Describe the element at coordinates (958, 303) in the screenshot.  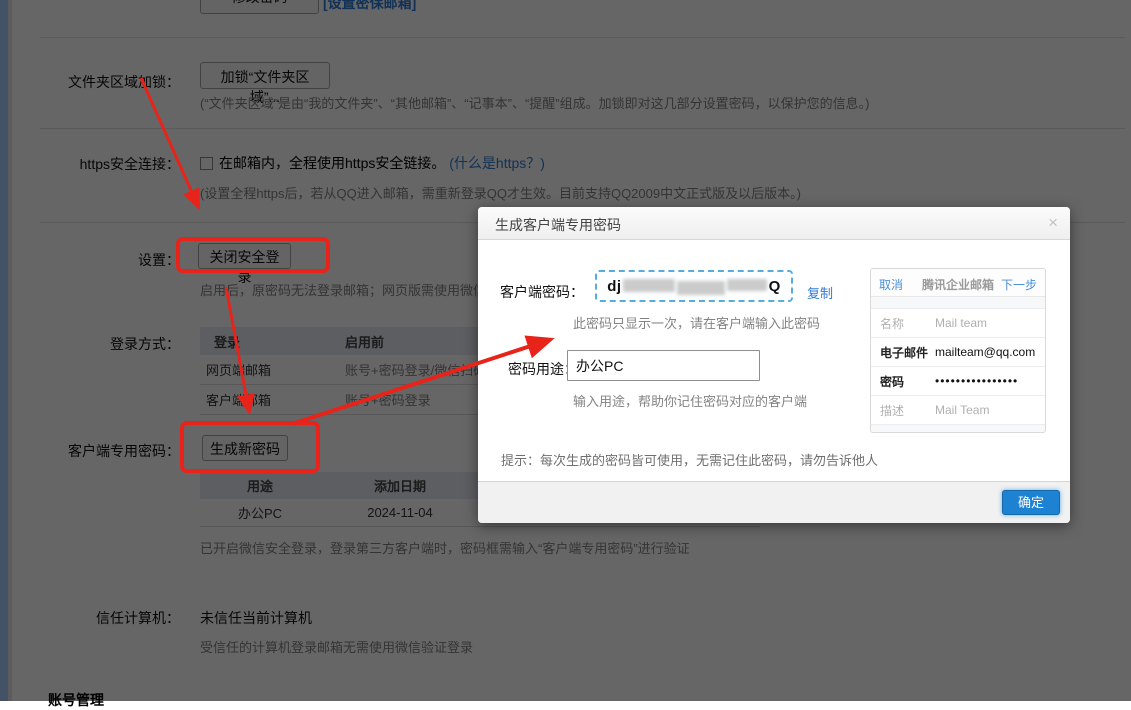
I see `client-setup-spacer` at that location.